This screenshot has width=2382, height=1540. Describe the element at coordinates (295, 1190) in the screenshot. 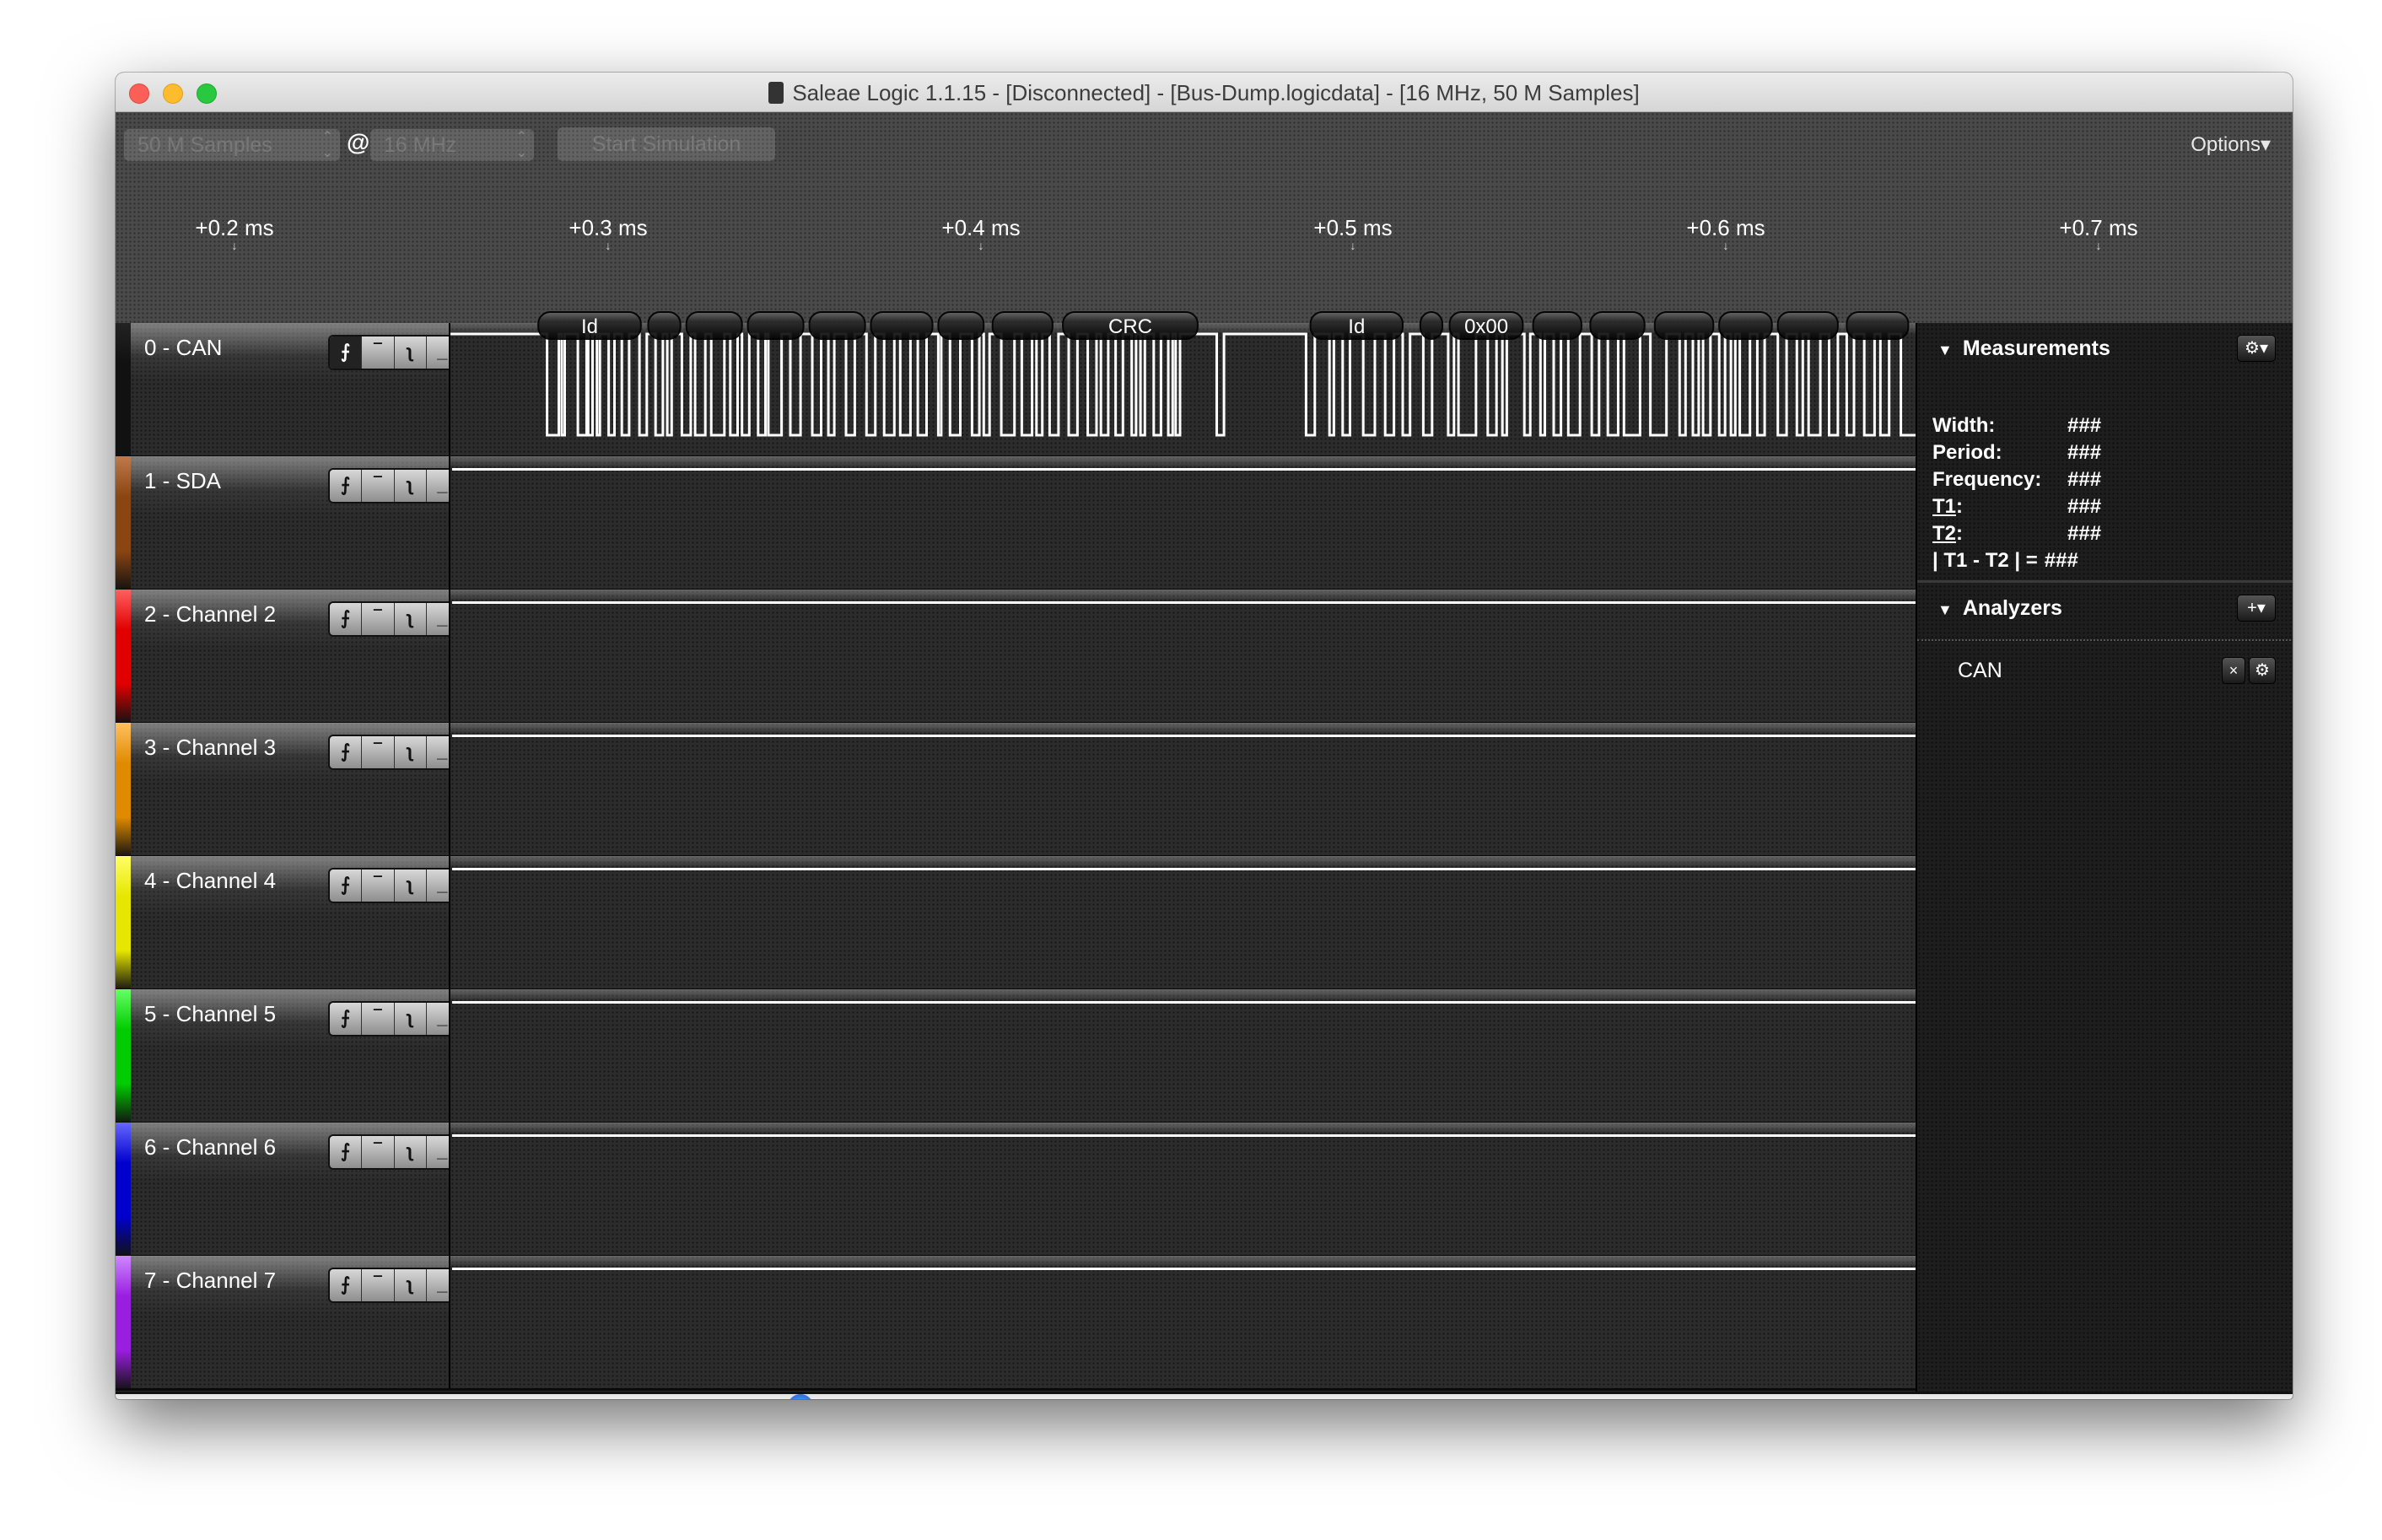

I see `channel-label-panel: 6 - Channel 6 ⨍ ‾ ʅ _` at that location.